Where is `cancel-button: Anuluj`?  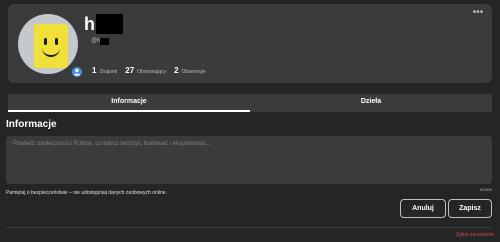 cancel-button: Anuluj is located at coordinates (423, 208).